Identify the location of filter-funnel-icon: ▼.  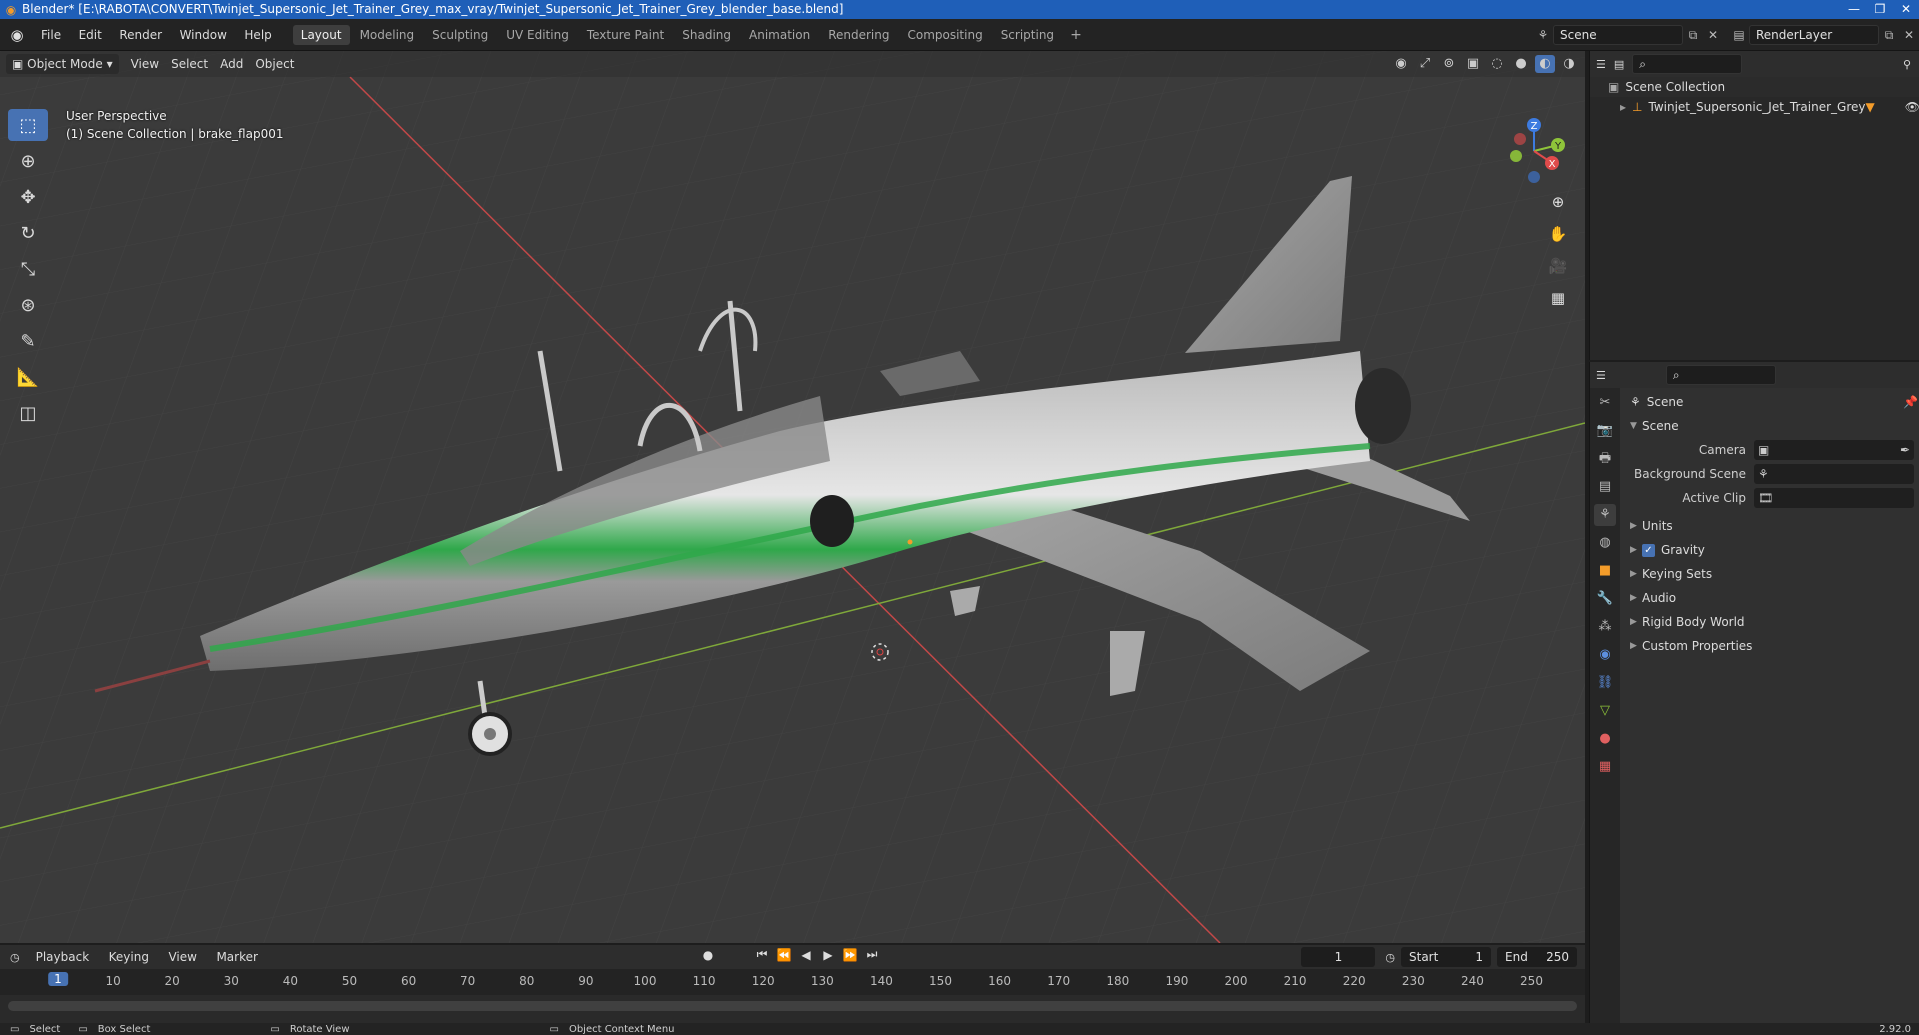
(1869, 107).